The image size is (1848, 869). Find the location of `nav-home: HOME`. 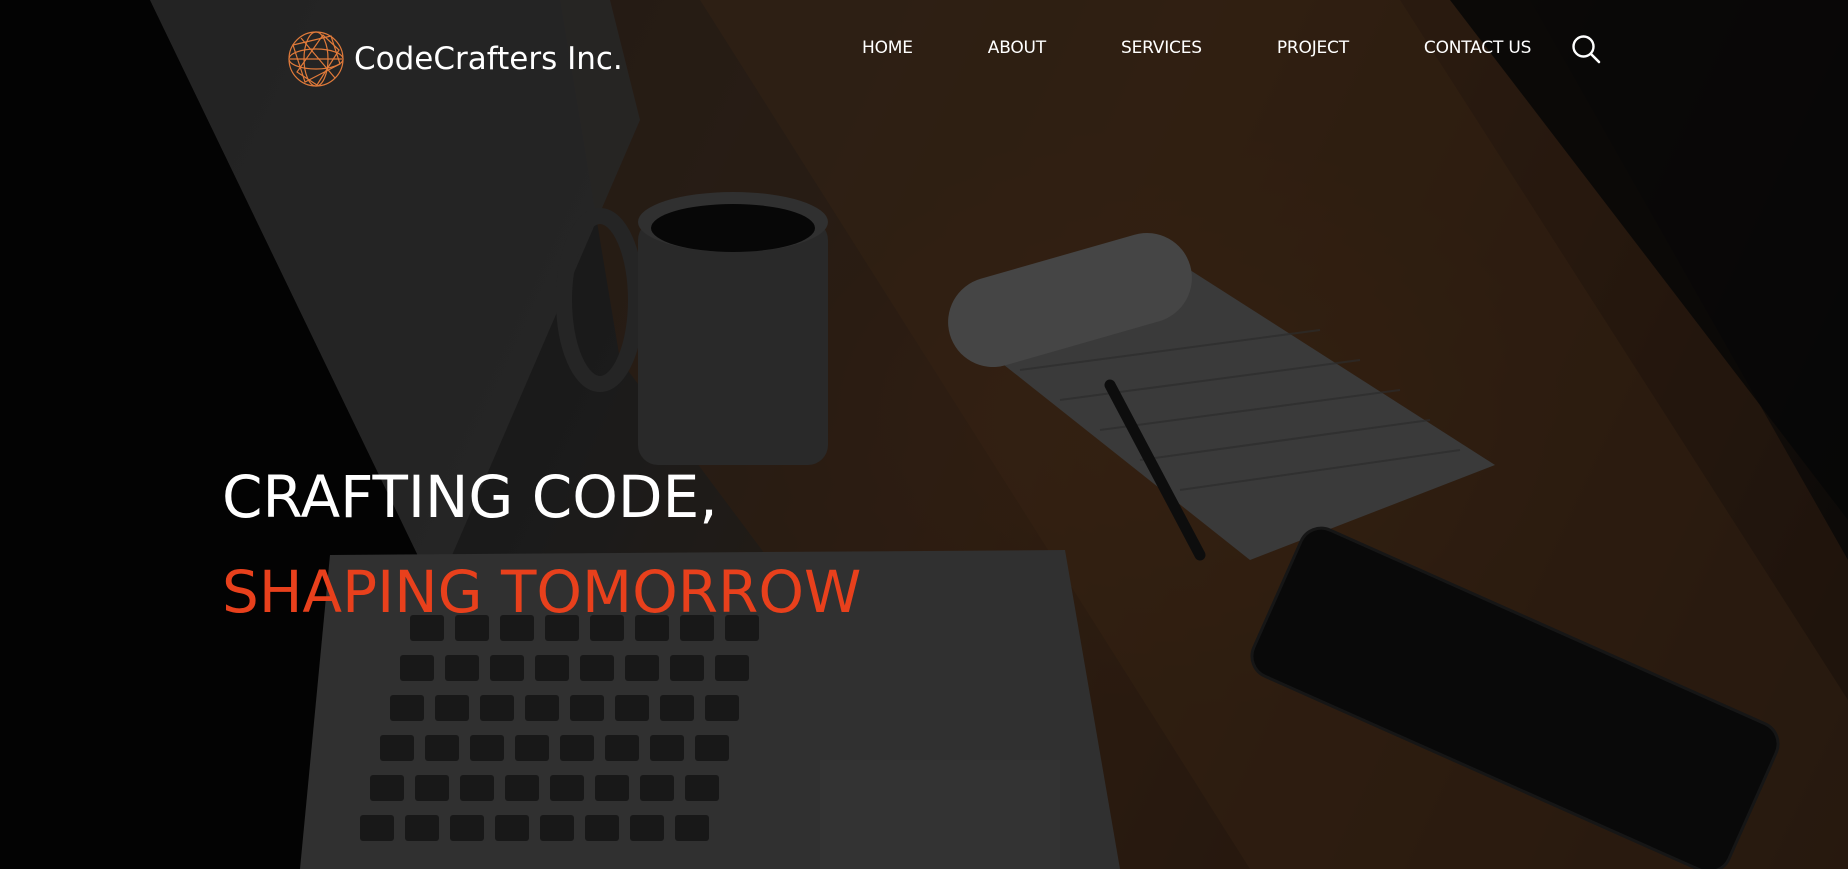

nav-home: HOME is located at coordinates (887, 48).